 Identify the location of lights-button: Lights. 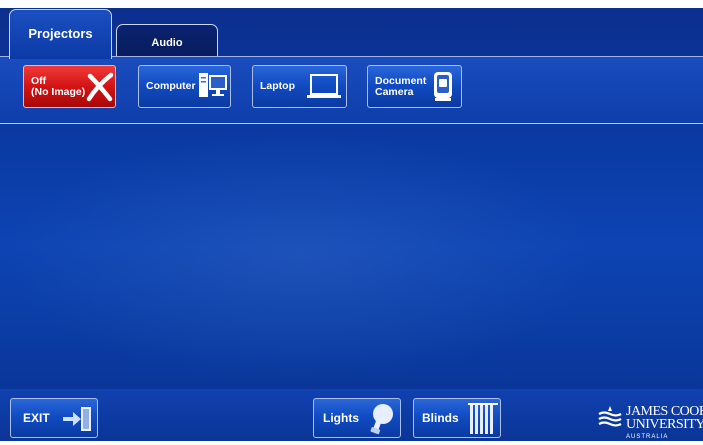
(357, 418).